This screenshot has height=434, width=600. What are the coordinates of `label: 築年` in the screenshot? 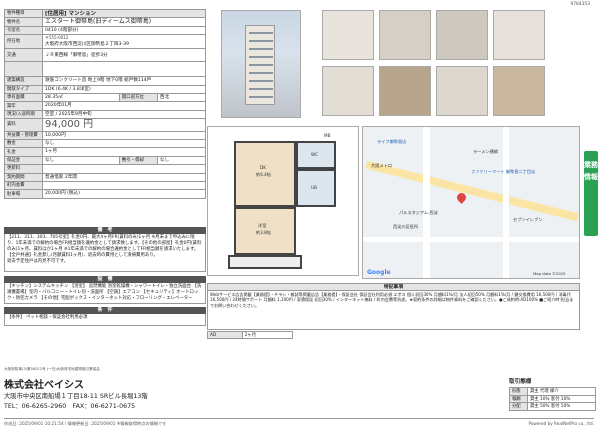 It's located at (23, 106).